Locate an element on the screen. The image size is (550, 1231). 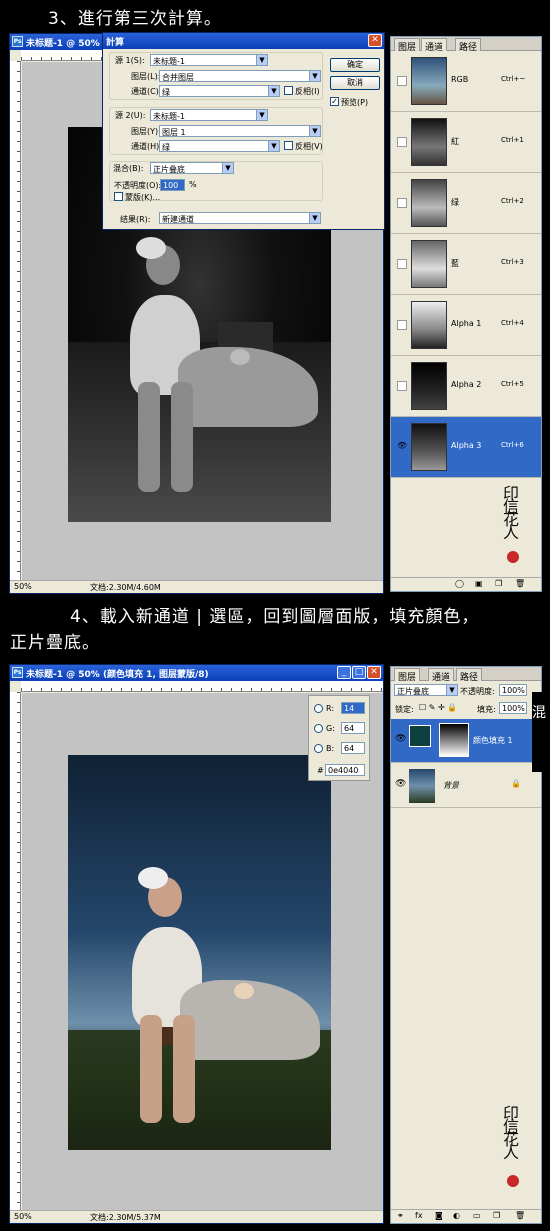
channel-shortcut: Ctrl+2 is located at coordinates (512, 201).